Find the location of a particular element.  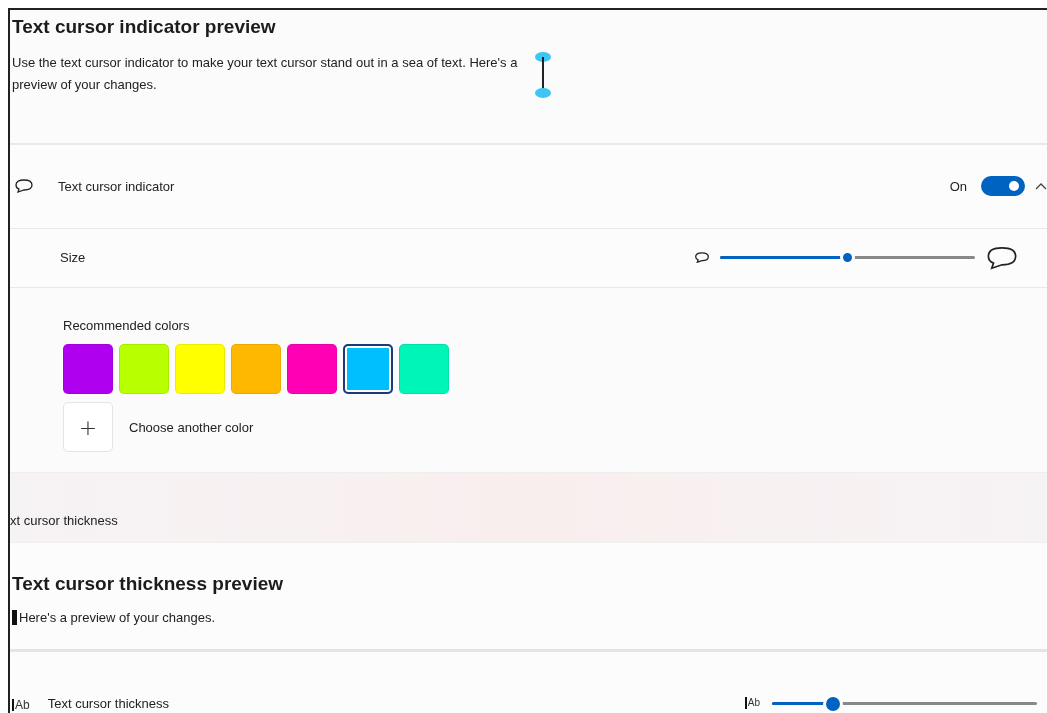

small-bubble-icon is located at coordinates (702, 258).